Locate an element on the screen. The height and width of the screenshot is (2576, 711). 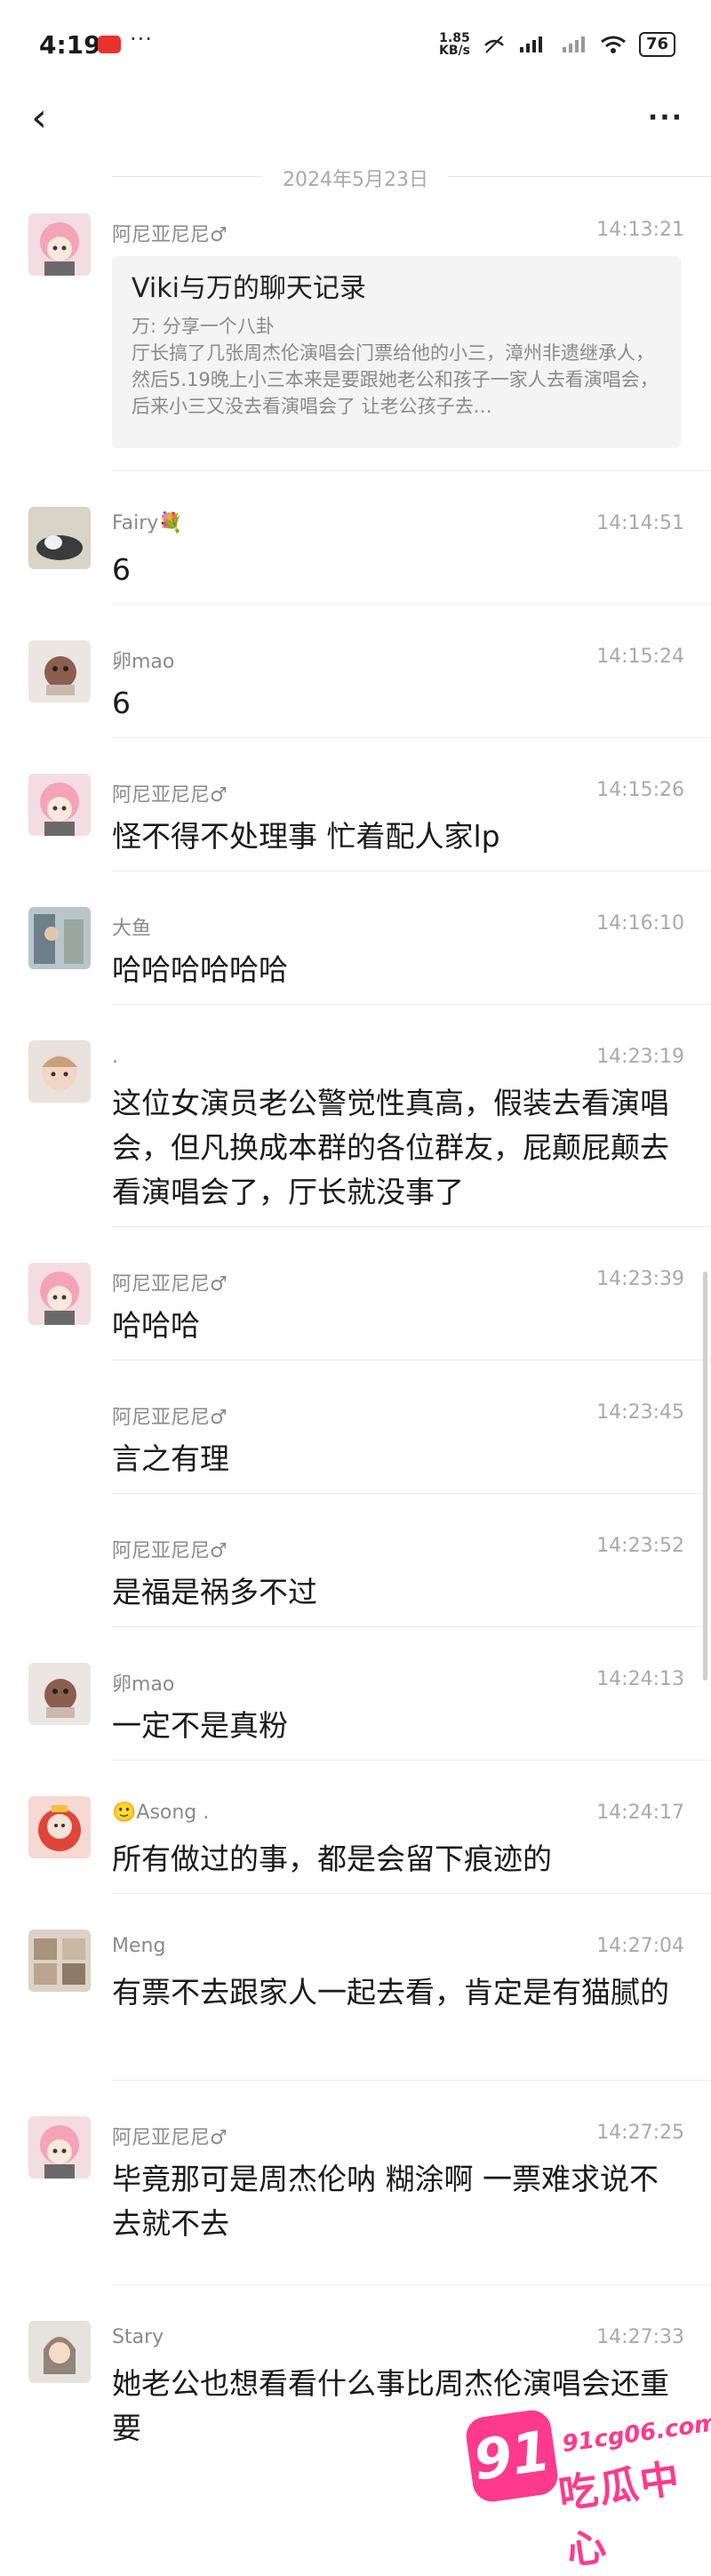
message-time: 14:24:13 is located at coordinates (640, 1679).